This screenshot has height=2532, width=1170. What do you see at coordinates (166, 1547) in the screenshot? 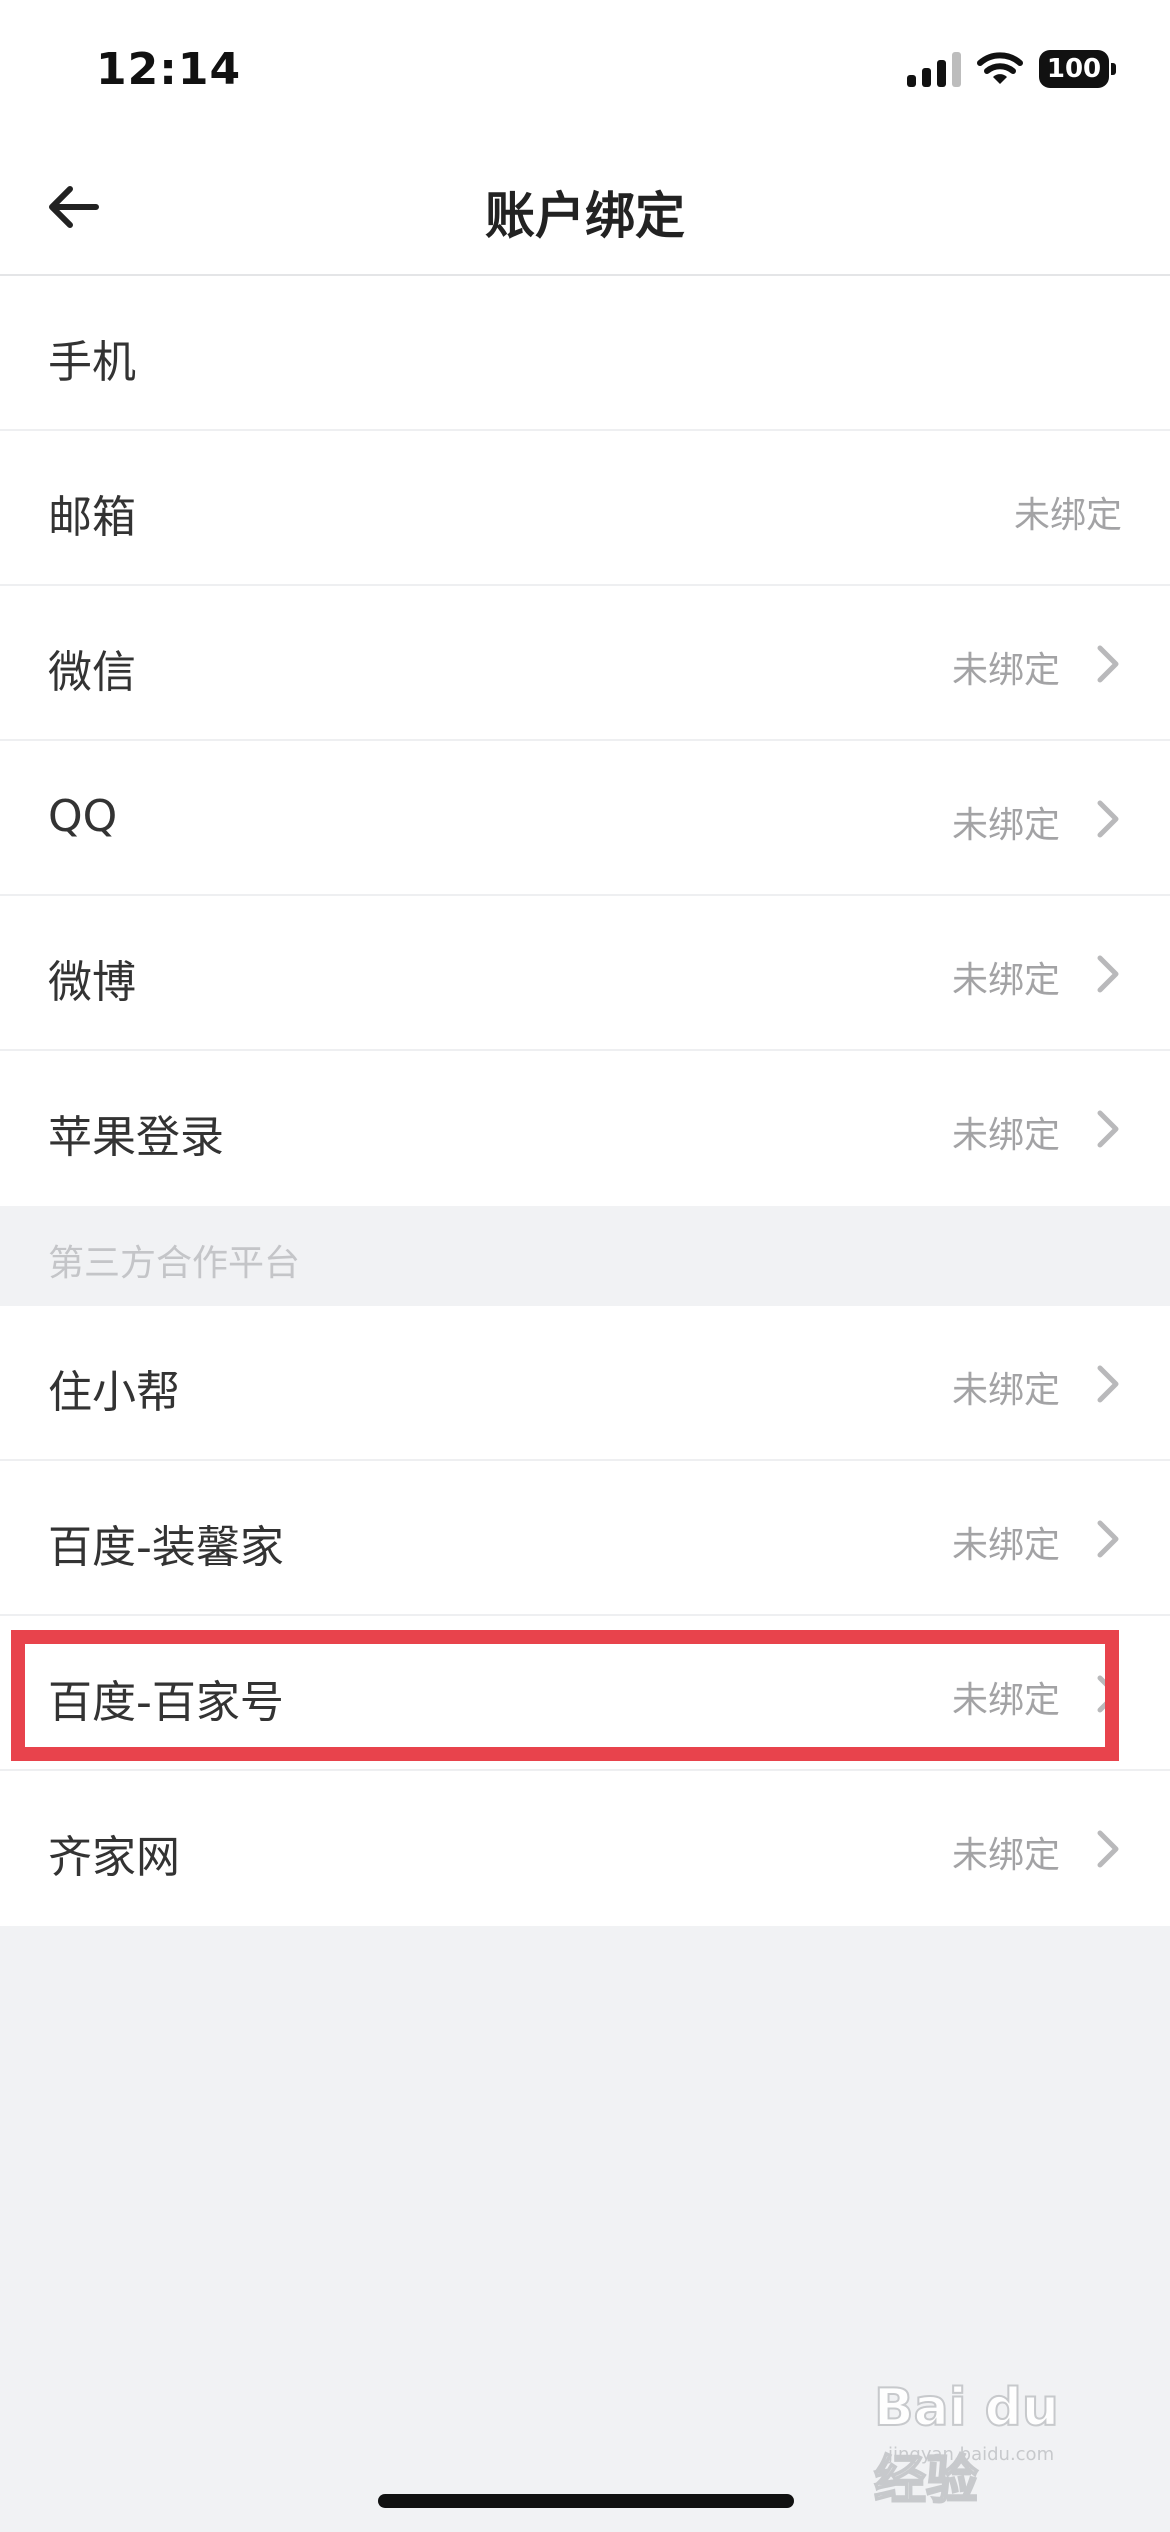
I see `row-label: 百度-装馨家` at bounding box center [166, 1547].